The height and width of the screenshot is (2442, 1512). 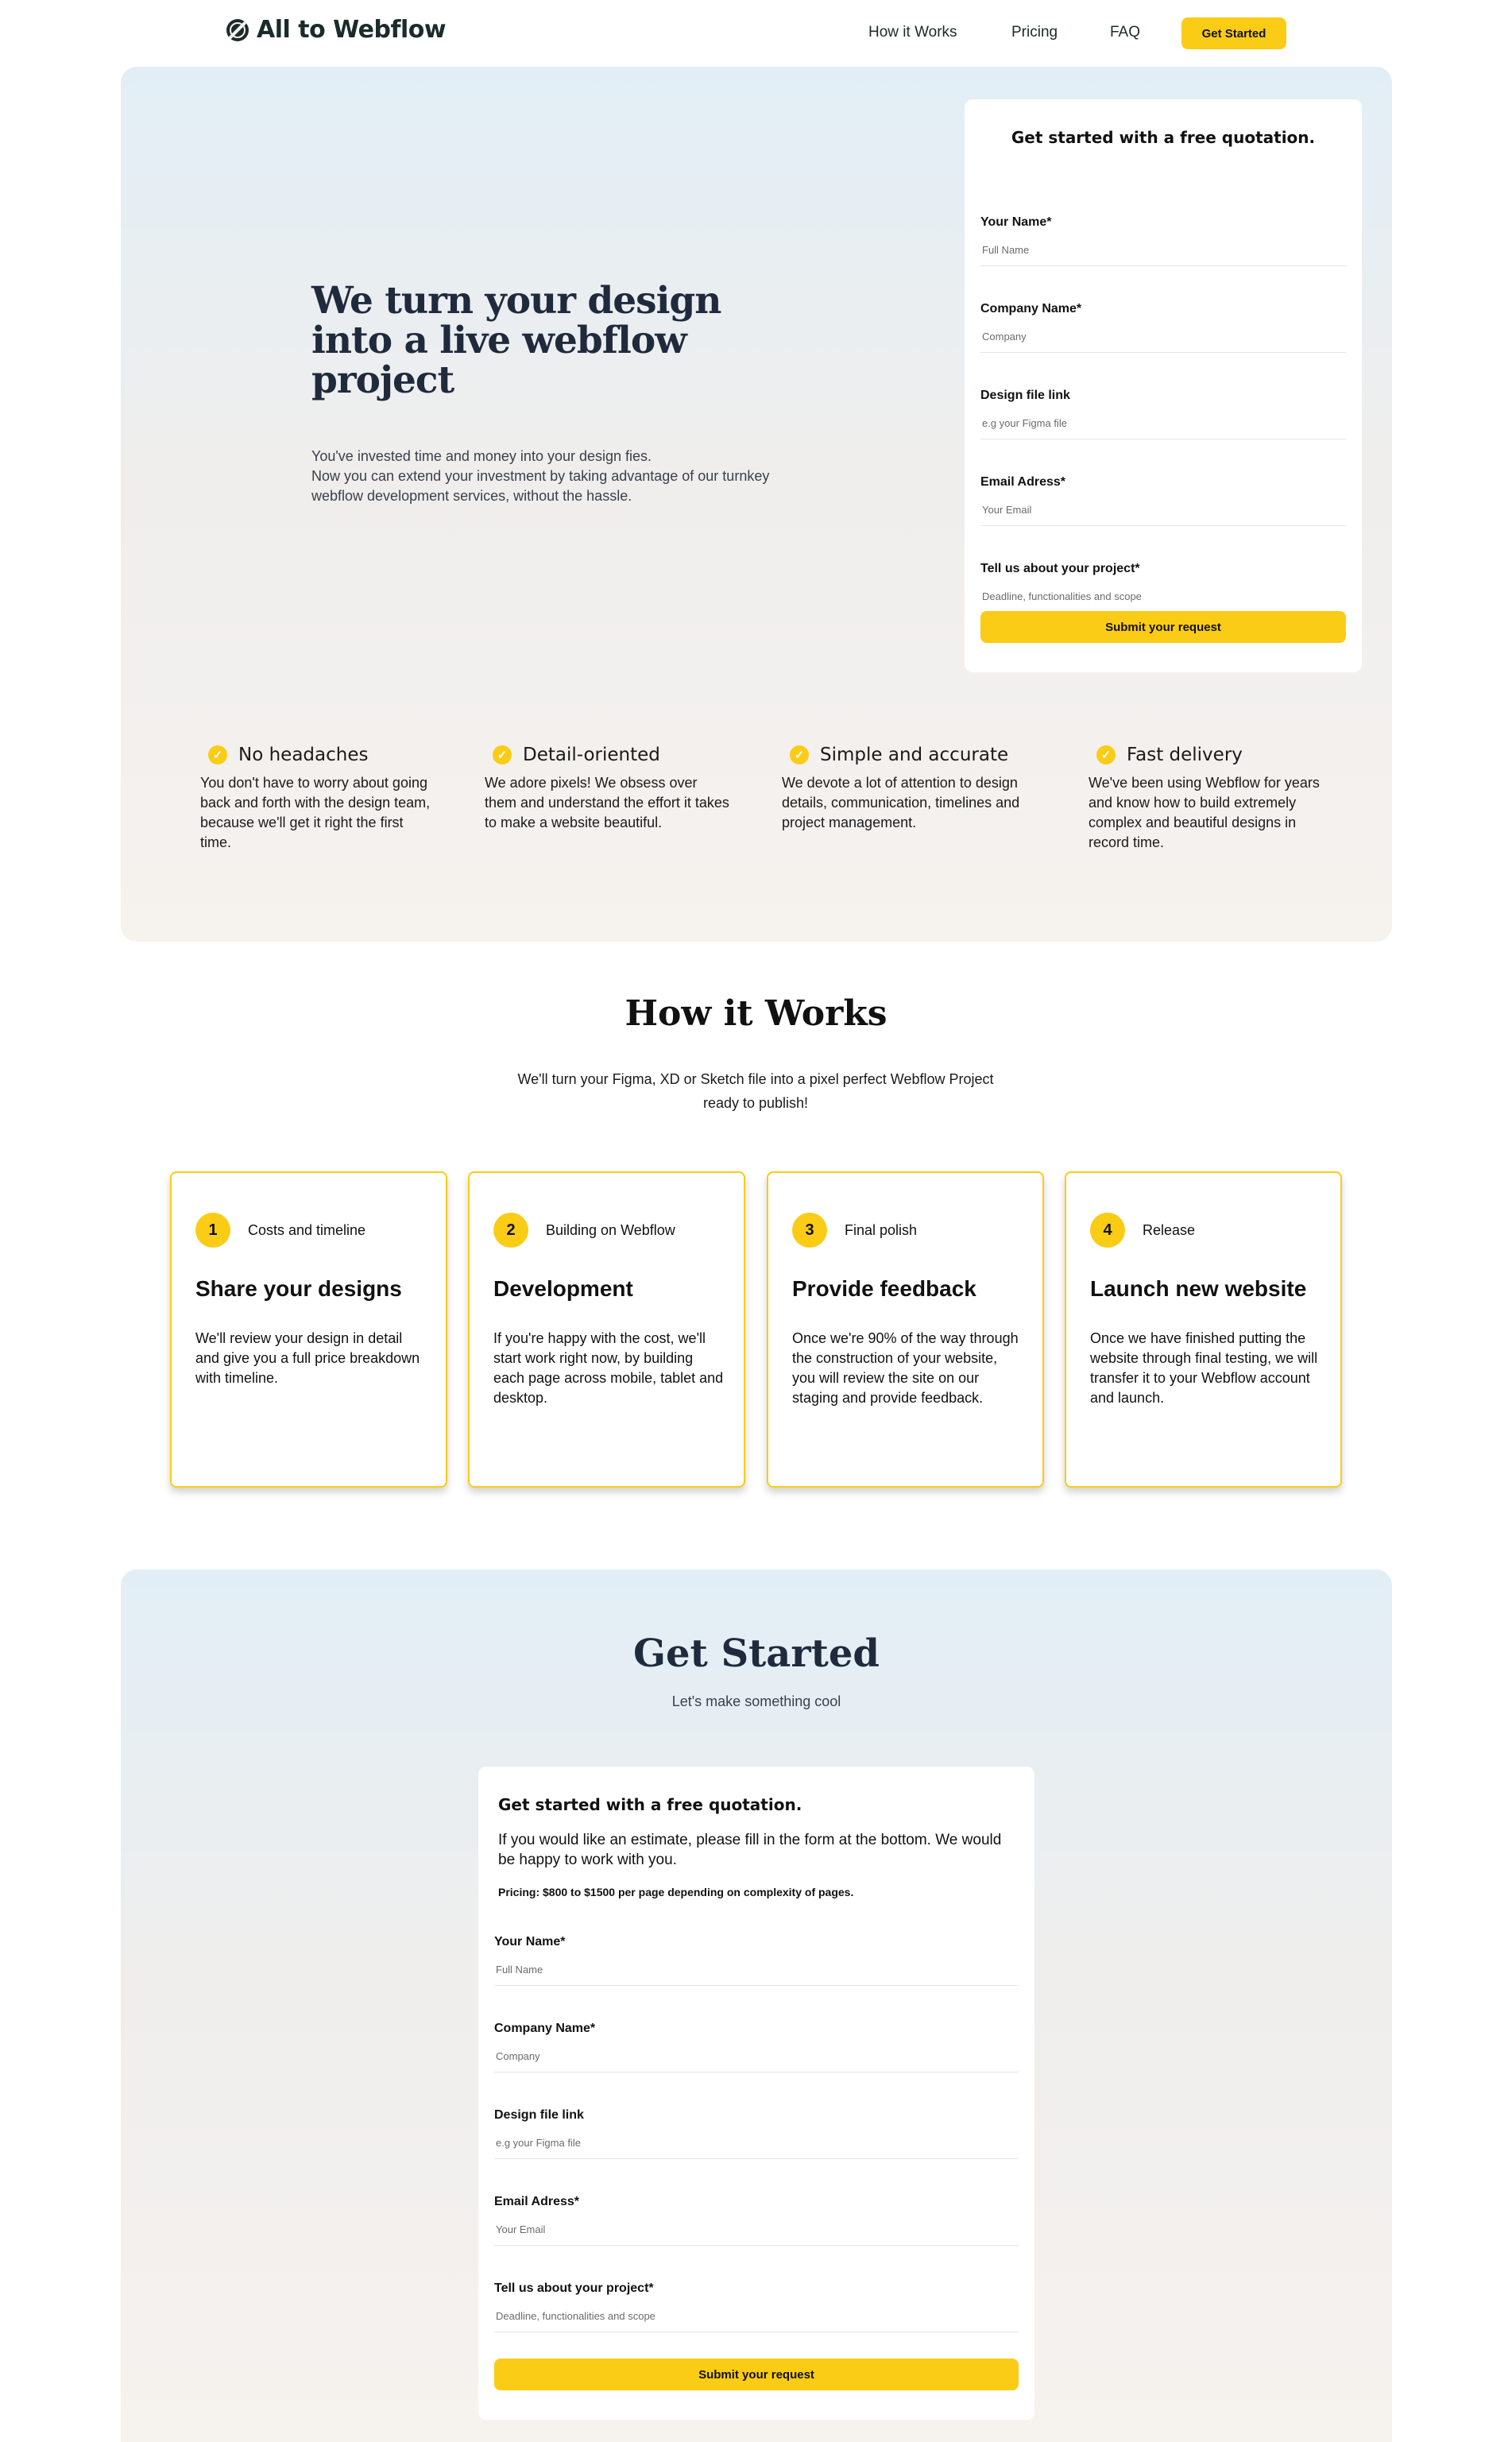 I want to click on feature-title: Simple and accurate, so click(x=914, y=755).